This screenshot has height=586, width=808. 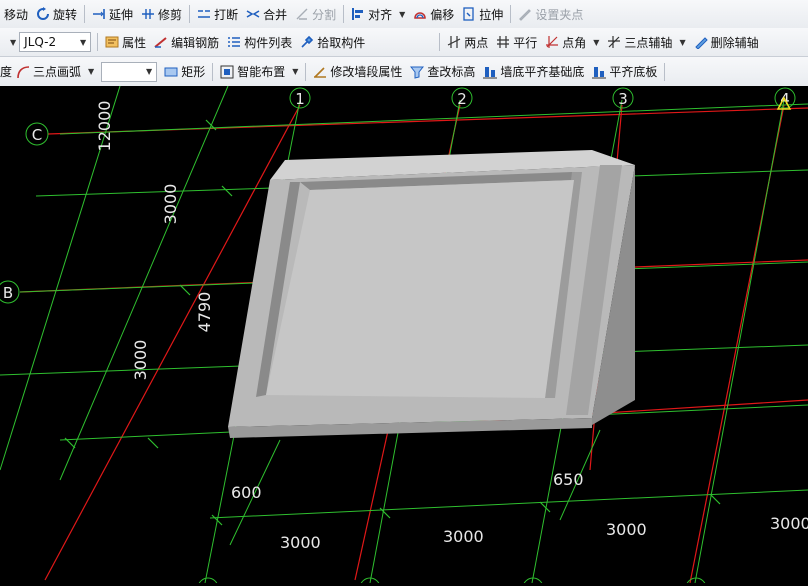 What do you see at coordinates (533, 72) in the screenshot?
I see `align-wall-bottom-button: 墙底平齐基础底` at bounding box center [533, 72].